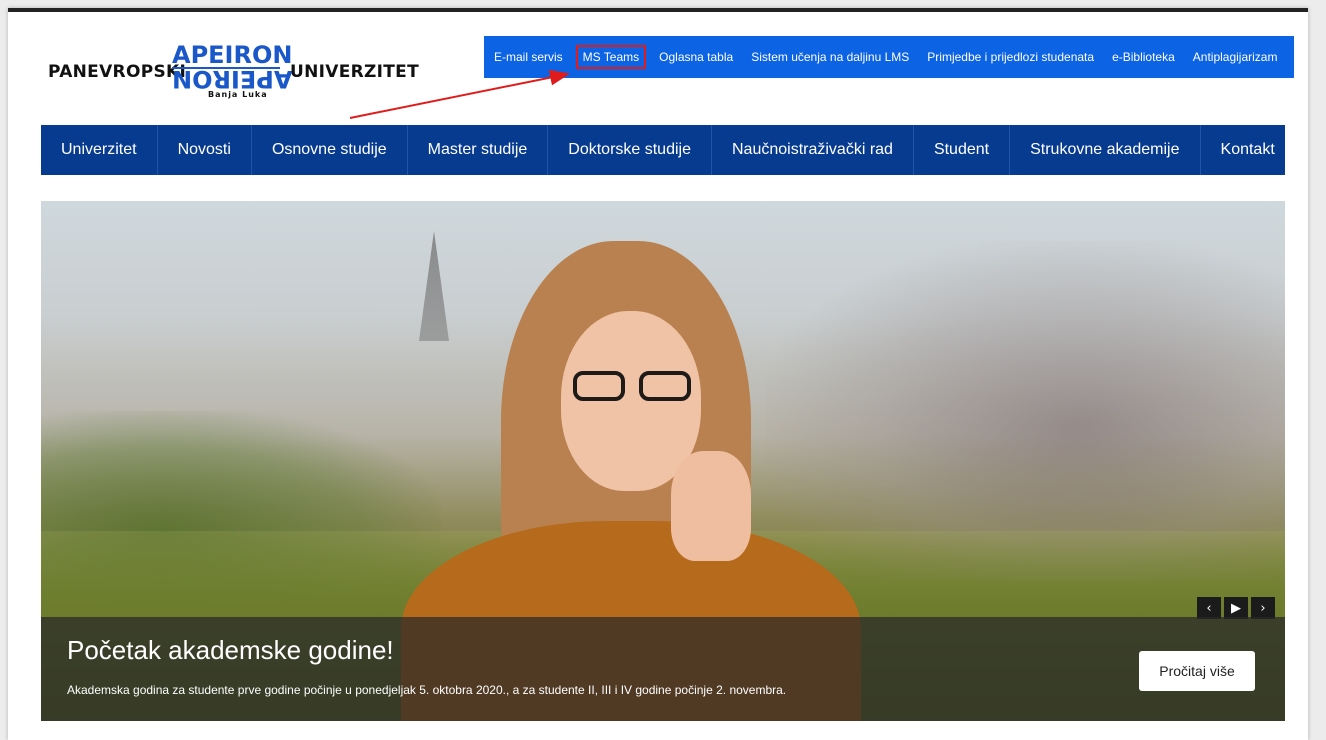  What do you see at coordinates (230, 650) in the screenshot?
I see `slide-title: Početak akademske godine!` at bounding box center [230, 650].